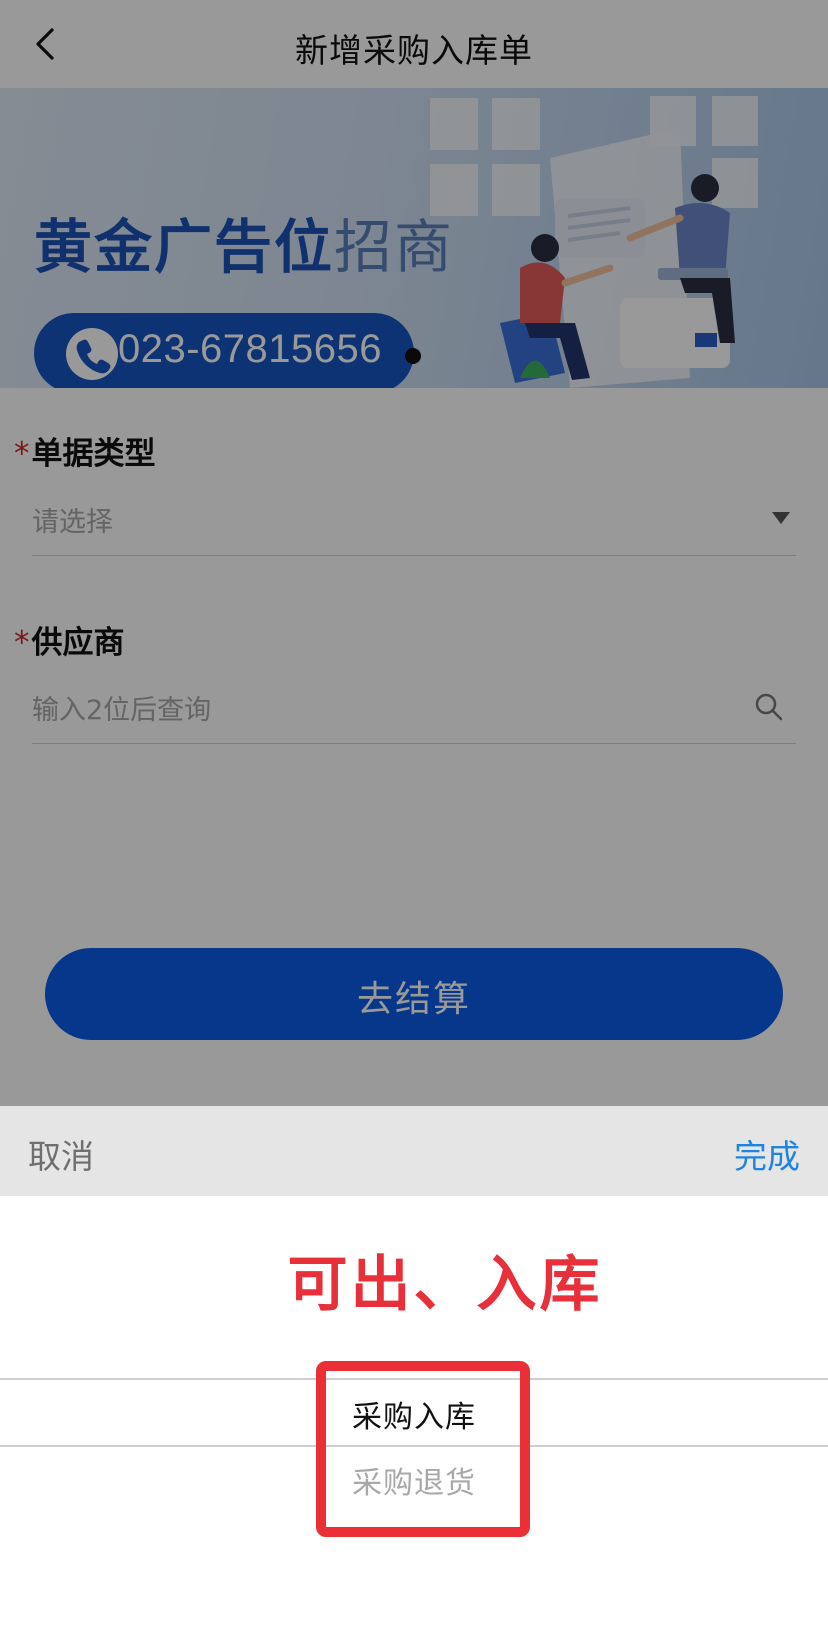 This screenshot has height=1640, width=828. What do you see at coordinates (445, 1285) in the screenshot?
I see `annotation-text: 可出、入库` at bounding box center [445, 1285].